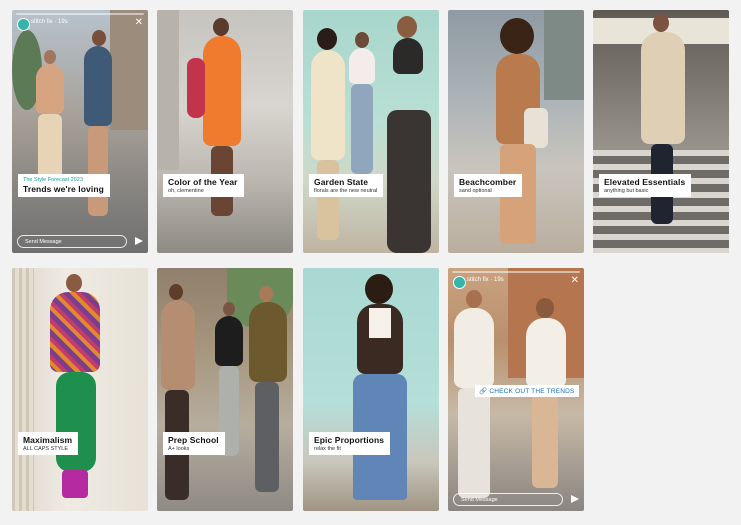 This screenshot has width=741, height=525. I want to click on story-title: Prep School, so click(193, 440).